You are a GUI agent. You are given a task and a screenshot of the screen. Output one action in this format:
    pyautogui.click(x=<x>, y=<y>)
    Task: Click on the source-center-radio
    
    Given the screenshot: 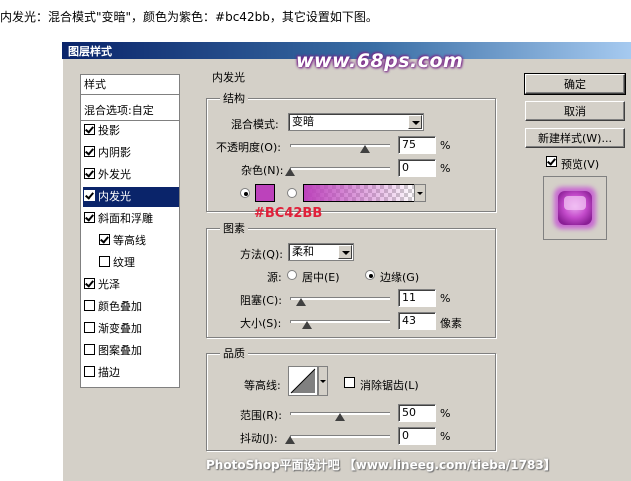 What is the action you would take?
    pyautogui.click(x=292, y=275)
    